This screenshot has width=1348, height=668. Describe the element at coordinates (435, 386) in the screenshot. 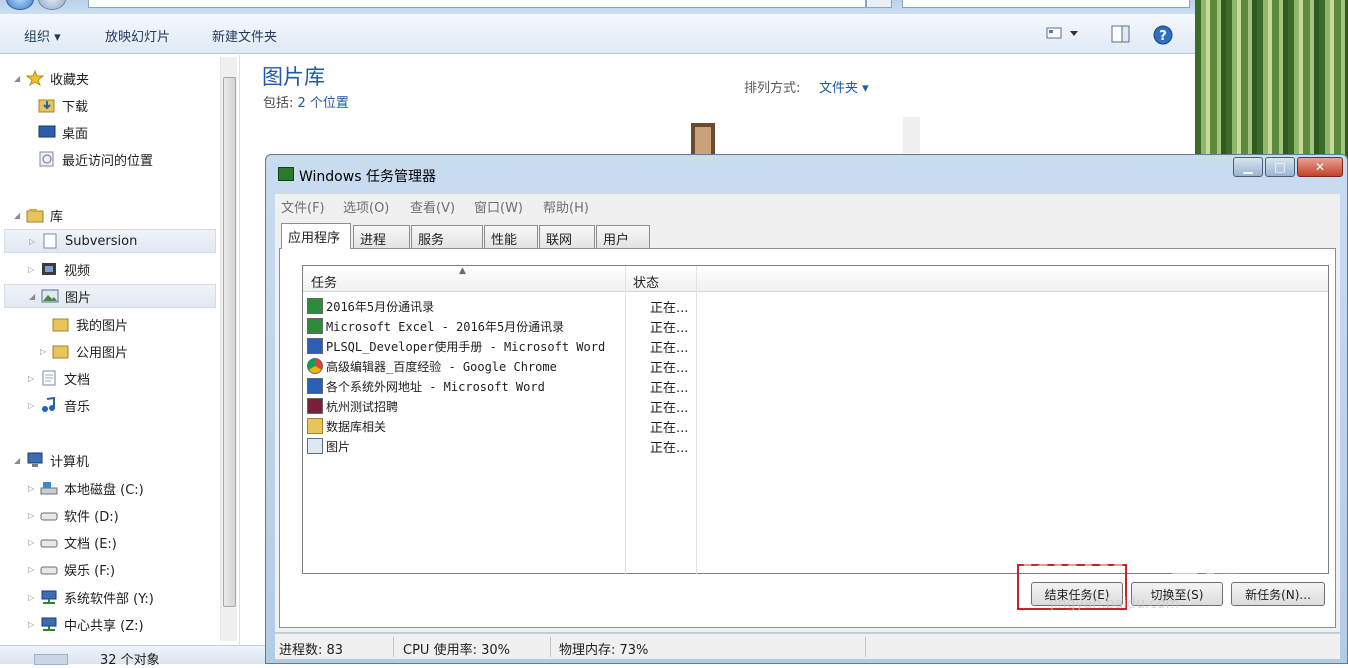

I see `task-name: 各个系统外网地址 - Microsoft Word` at that location.